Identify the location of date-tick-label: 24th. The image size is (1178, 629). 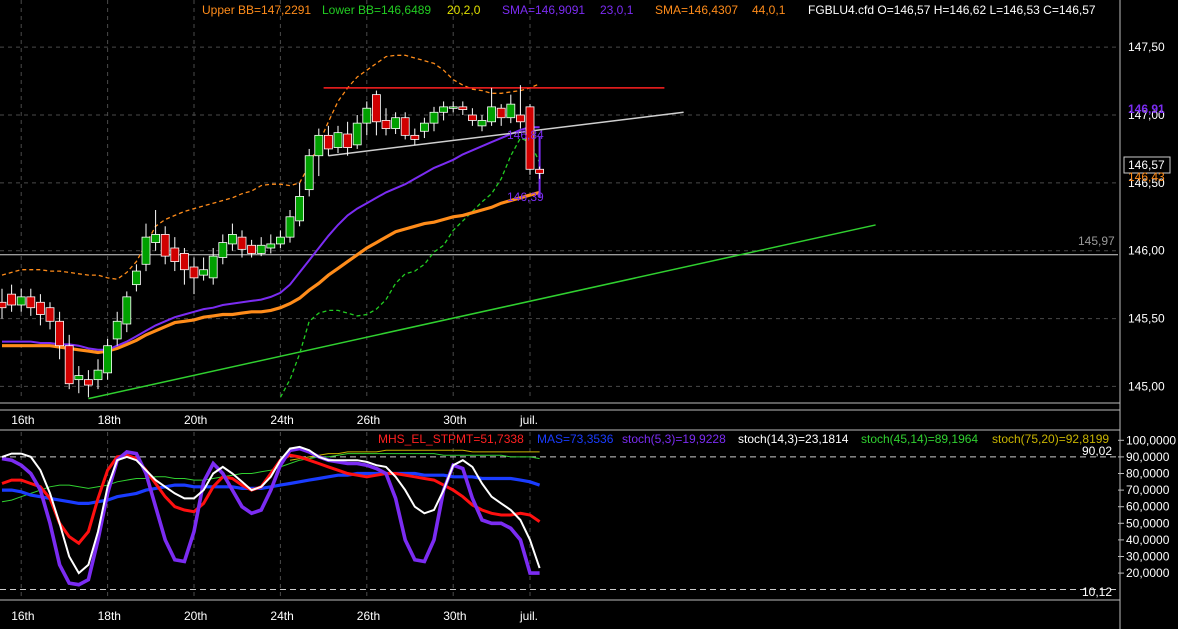
(281, 420).